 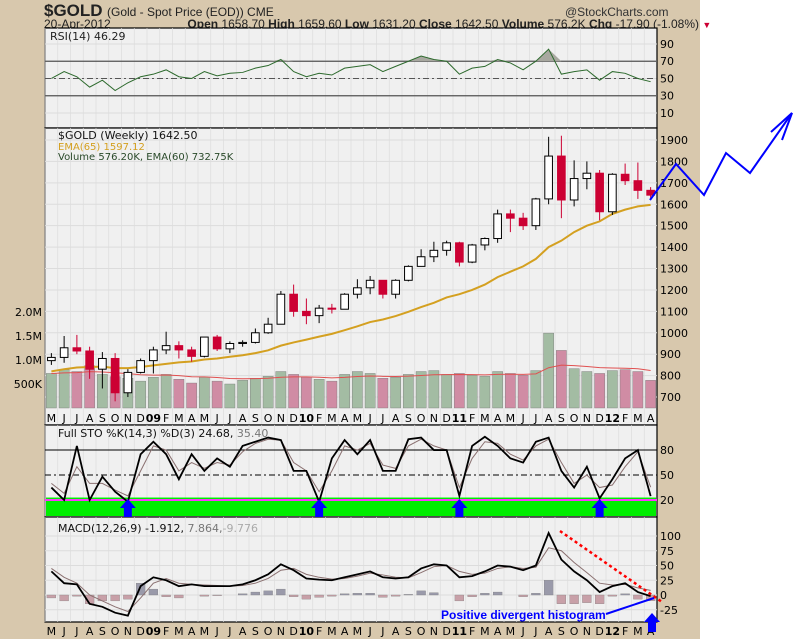 What do you see at coordinates (670, 354) in the screenshot?
I see `price-tick-label: 900` at bounding box center [670, 354].